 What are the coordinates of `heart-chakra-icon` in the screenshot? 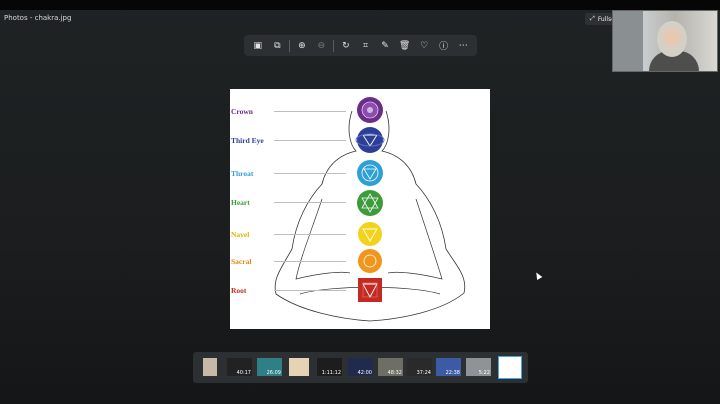 It's located at (370, 203).